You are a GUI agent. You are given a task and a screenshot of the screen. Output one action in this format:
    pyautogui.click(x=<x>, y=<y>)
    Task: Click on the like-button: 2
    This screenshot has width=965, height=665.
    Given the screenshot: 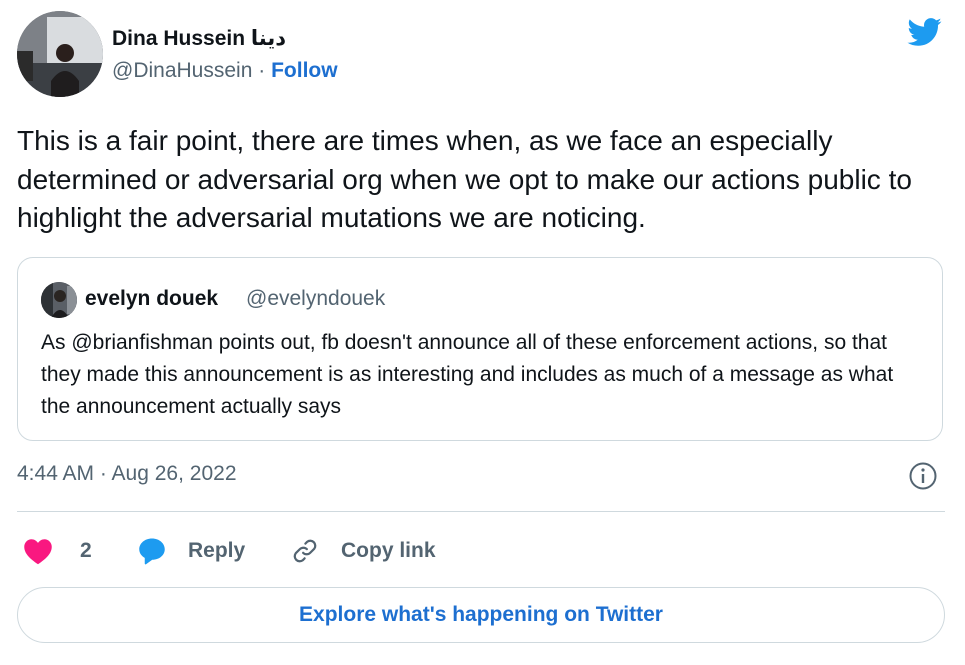 What is the action you would take?
    pyautogui.click(x=57, y=551)
    